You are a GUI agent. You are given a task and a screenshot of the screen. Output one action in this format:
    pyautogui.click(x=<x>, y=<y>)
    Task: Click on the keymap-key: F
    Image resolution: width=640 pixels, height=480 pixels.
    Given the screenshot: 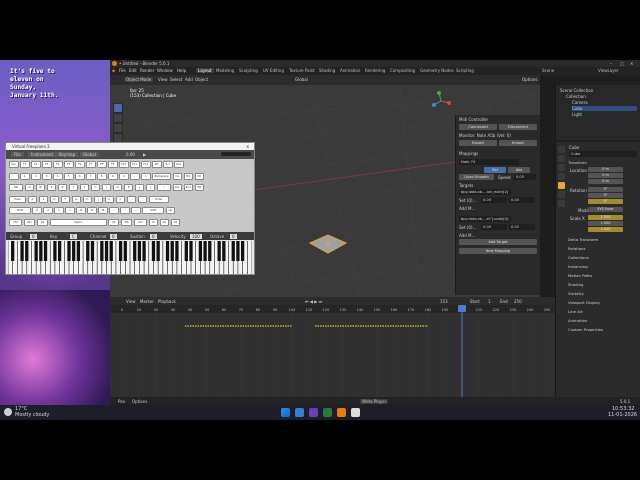 What is the action you would take?
    pyautogui.click(x=65, y=199)
    